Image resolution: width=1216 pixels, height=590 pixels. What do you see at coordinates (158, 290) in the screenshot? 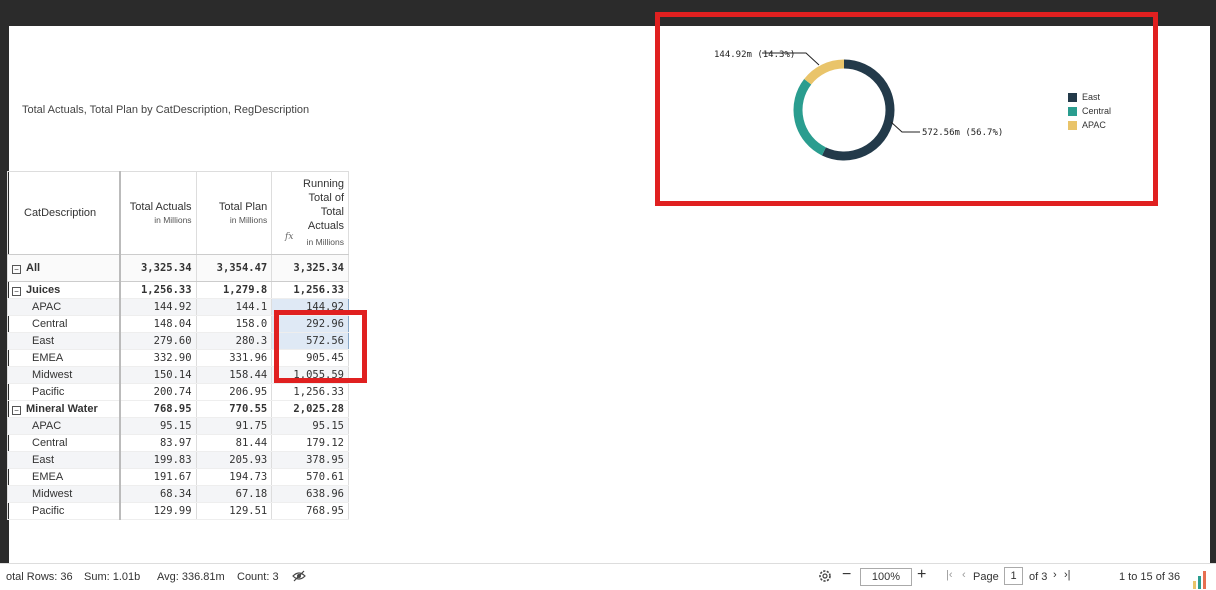
I see `actuals-cell: 1,256.33` at bounding box center [158, 290].